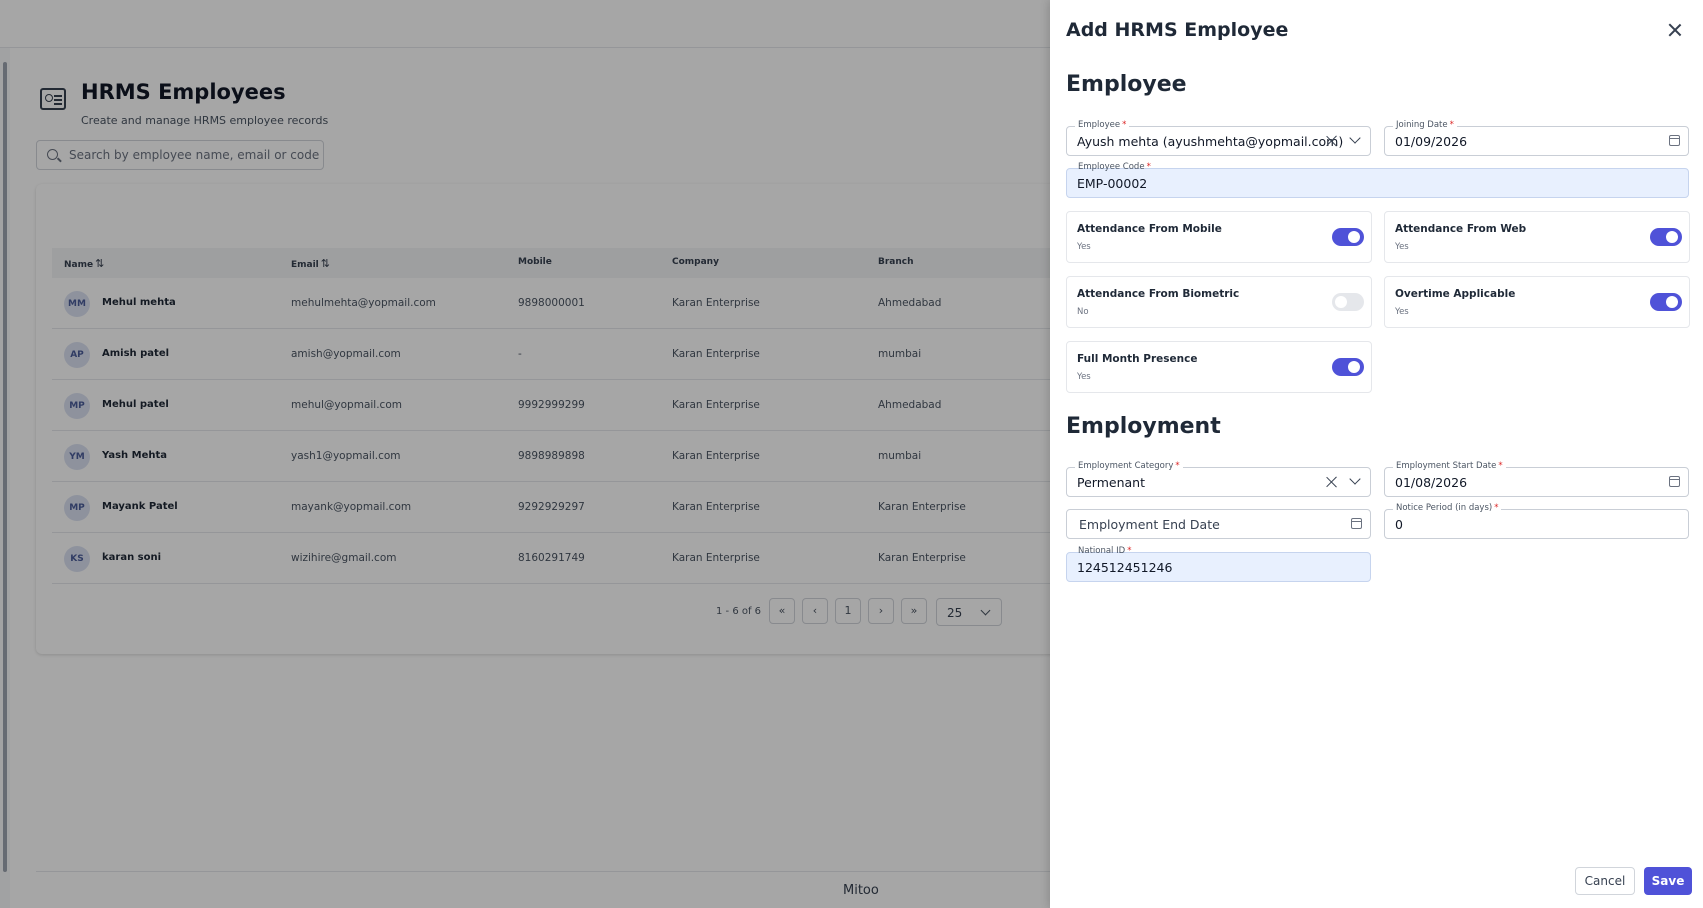 The width and height of the screenshot is (1703, 908). Describe the element at coordinates (1536, 478) in the screenshot. I see `employment-start-date-field: Employment Start Date * 01/08/2026` at that location.